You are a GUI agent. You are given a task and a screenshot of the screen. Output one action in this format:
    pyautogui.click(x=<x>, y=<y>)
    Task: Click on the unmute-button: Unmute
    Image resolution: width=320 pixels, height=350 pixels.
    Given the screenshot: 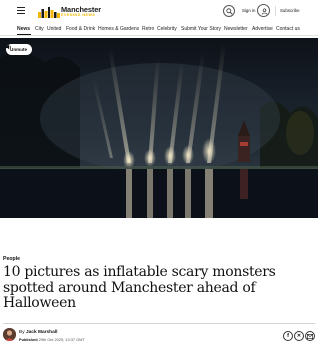 What is the action you would take?
    pyautogui.click(x=19, y=49)
    